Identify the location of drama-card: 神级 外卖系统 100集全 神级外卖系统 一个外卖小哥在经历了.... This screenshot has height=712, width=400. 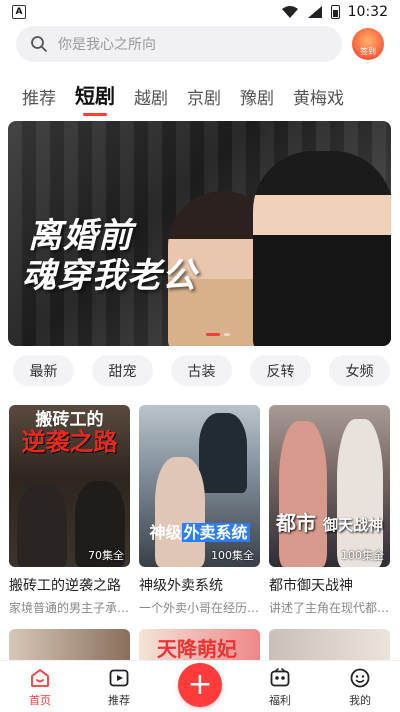
(199, 510).